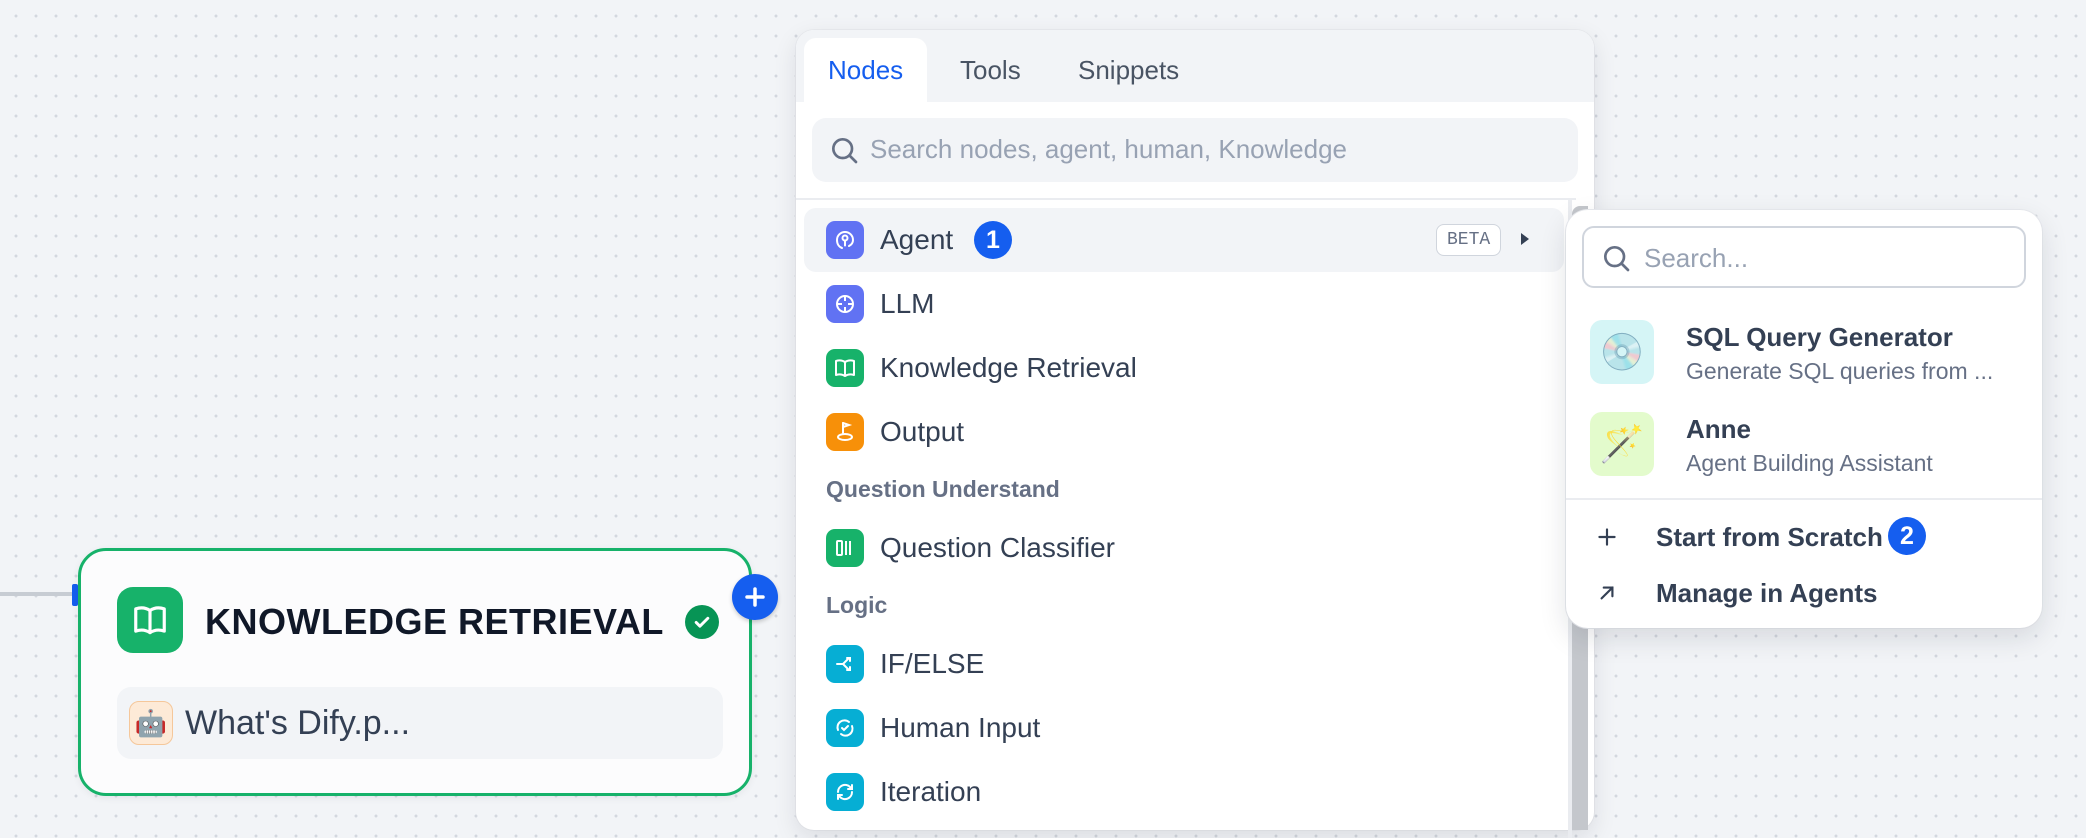 This screenshot has width=2086, height=838. I want to click on node-item-question-classifier: Question Classifier, so click(1184, 548).